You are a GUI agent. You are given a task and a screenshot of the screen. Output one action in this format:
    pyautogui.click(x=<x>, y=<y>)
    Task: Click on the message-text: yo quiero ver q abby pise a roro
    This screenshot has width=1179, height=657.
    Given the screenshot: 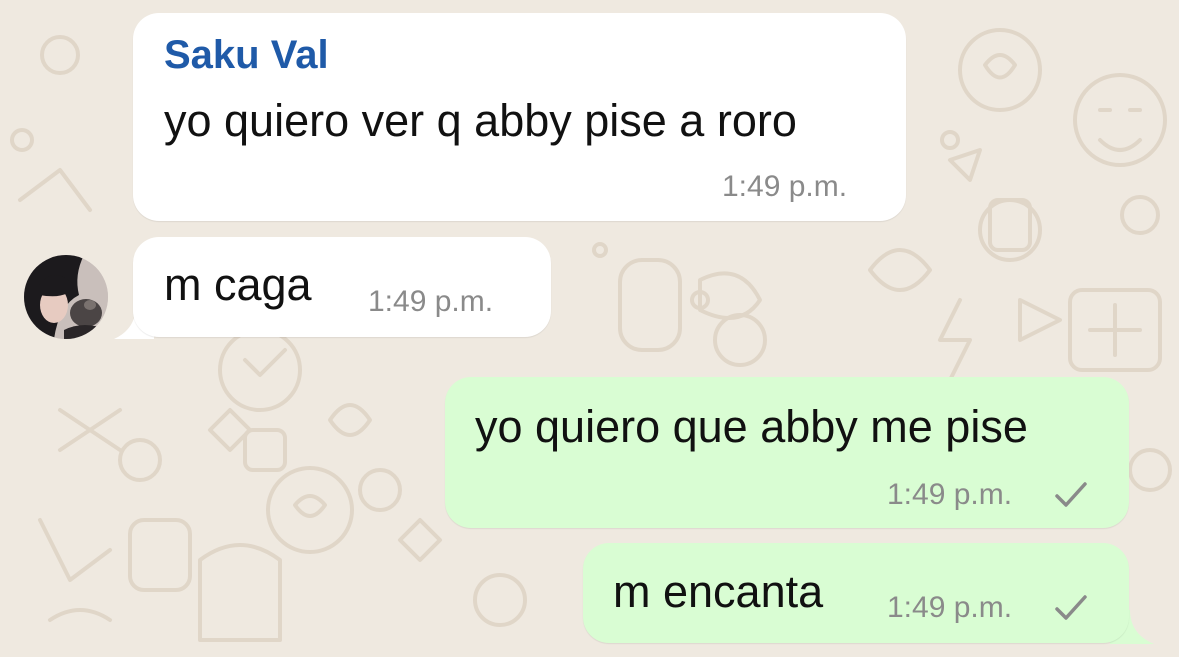 What is the action you would take?
    pyautogui.click(x=480, y=120)
    